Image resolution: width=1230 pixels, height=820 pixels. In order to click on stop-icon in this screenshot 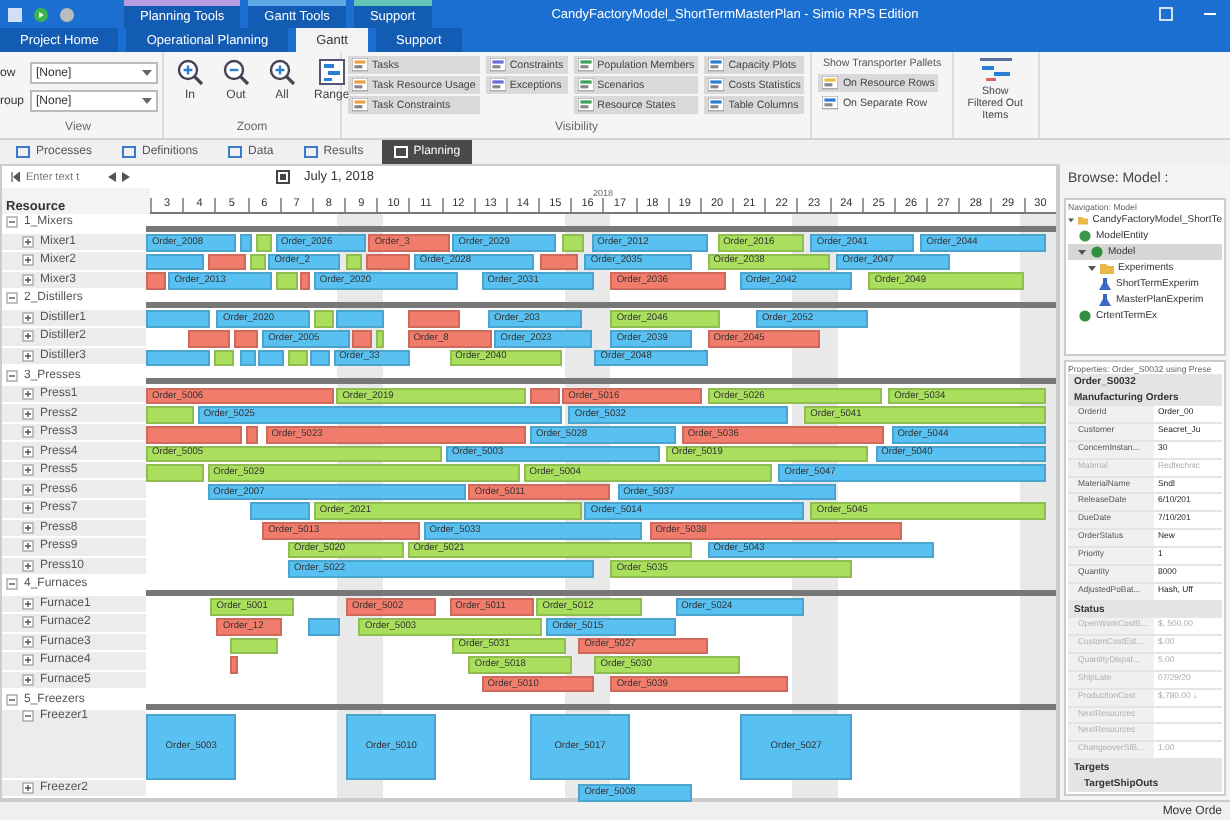, I will do `click(67, 14)`.